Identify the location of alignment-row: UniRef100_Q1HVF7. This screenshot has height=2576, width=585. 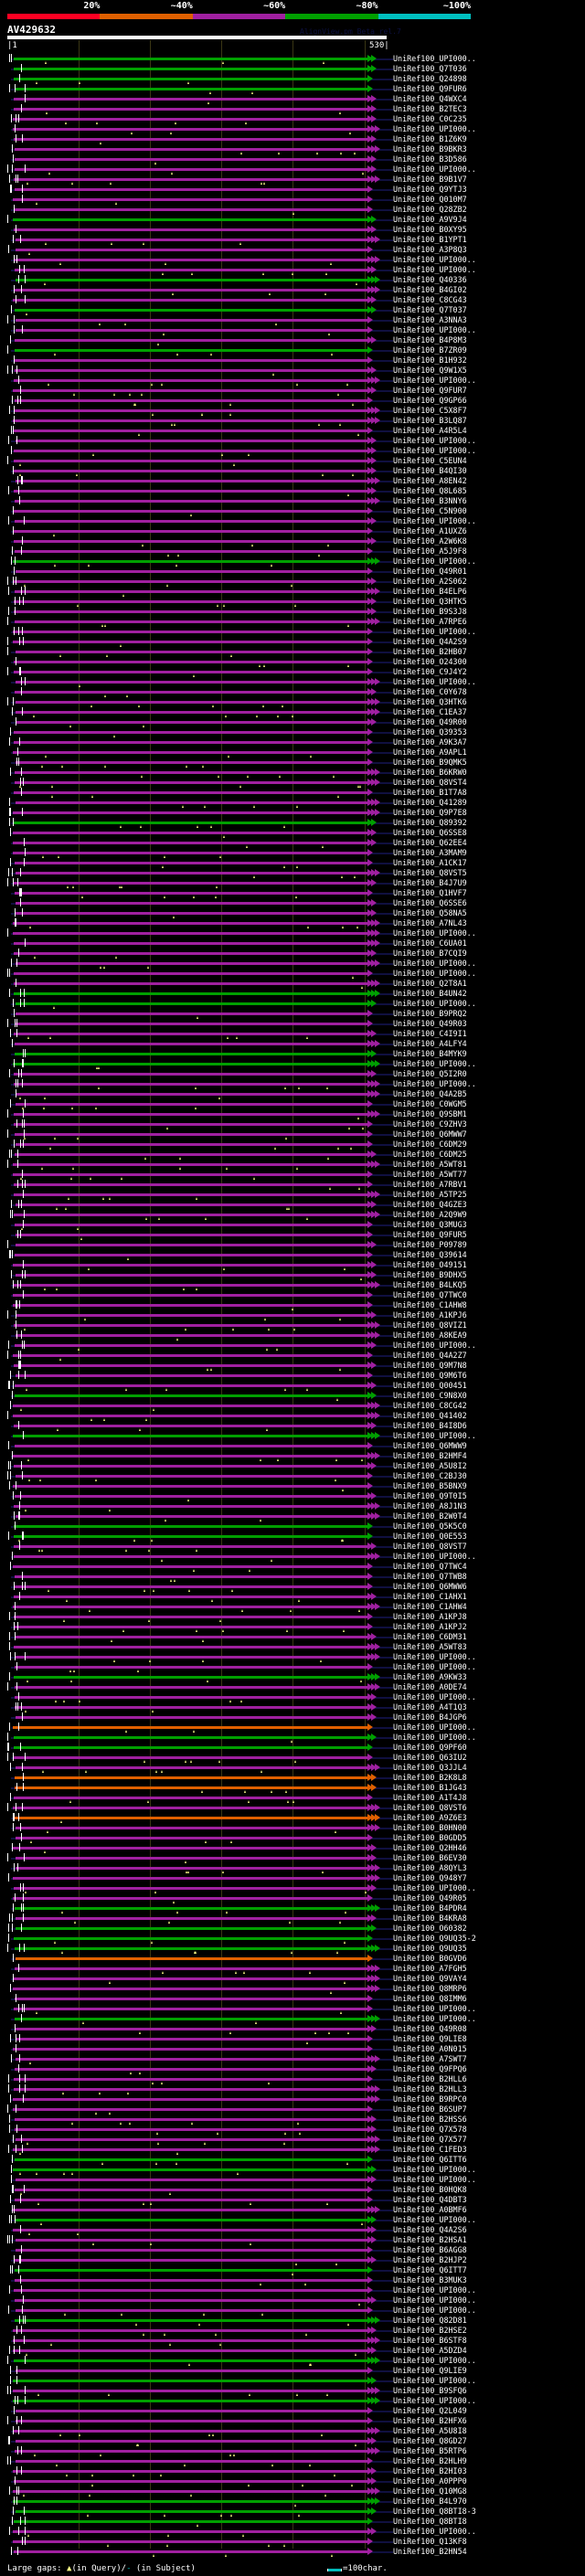
(293, 893).